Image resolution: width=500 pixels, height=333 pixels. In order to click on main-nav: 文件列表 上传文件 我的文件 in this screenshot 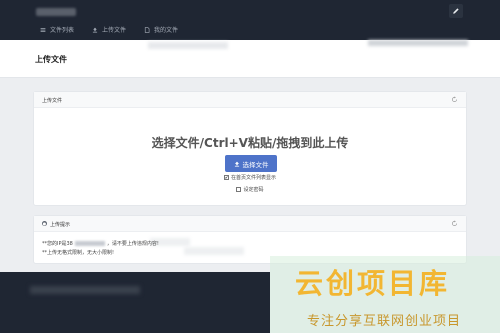, I will do `click(109, 29)`.